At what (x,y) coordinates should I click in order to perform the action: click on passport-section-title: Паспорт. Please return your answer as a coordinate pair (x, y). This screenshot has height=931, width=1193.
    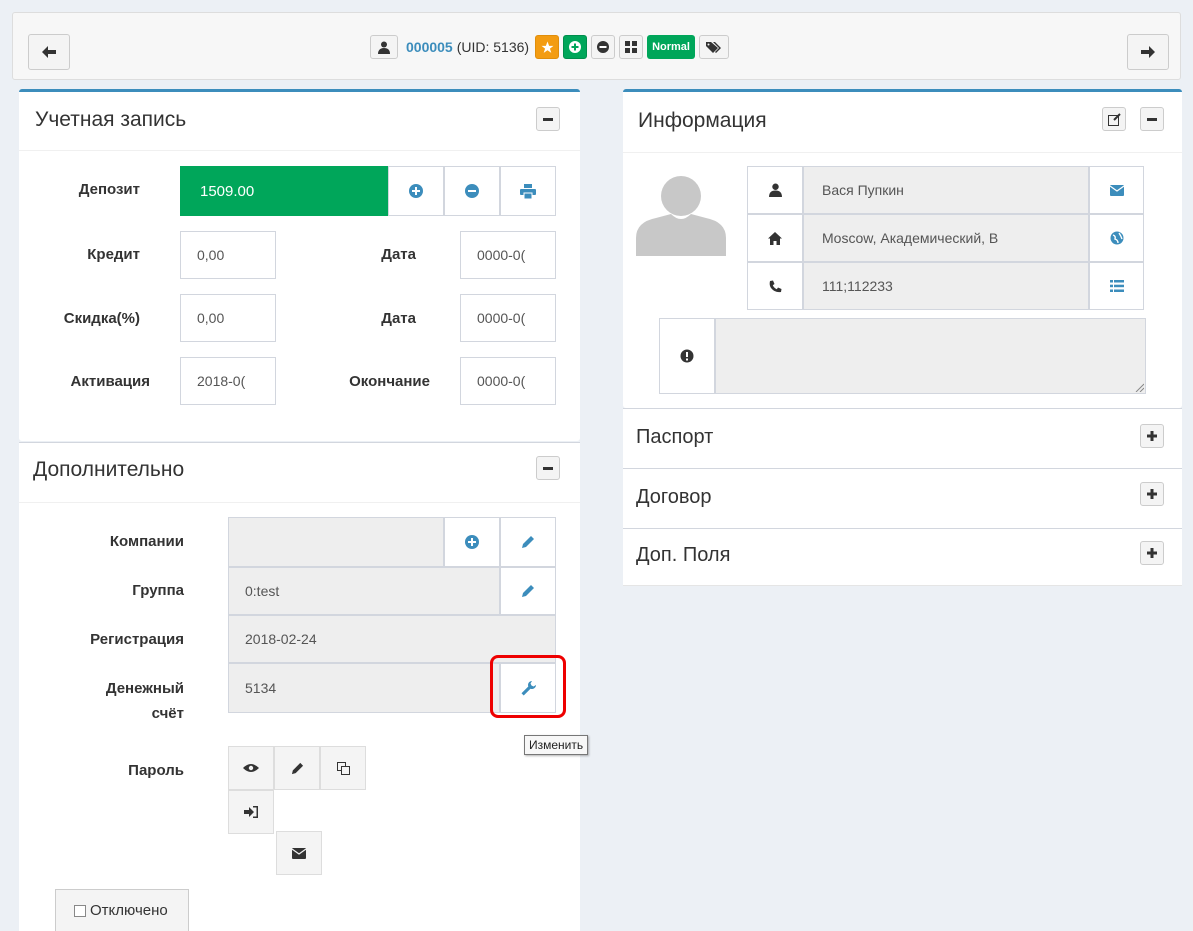
    Looking at the image, I should click on (675, 437).